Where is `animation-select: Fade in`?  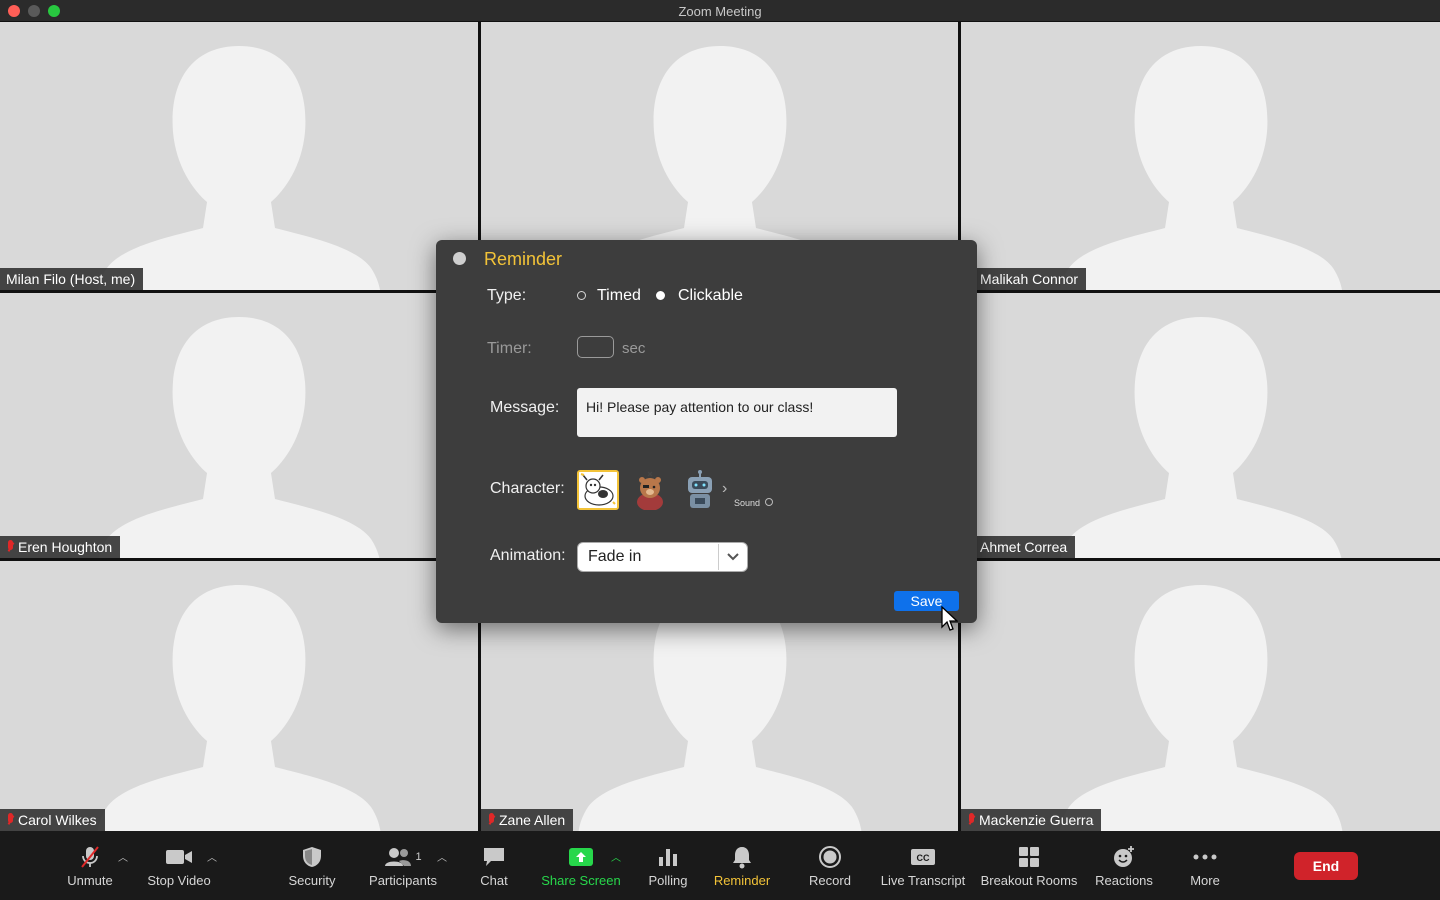
animation-select: Fade in is located at coordinates (662, 557).